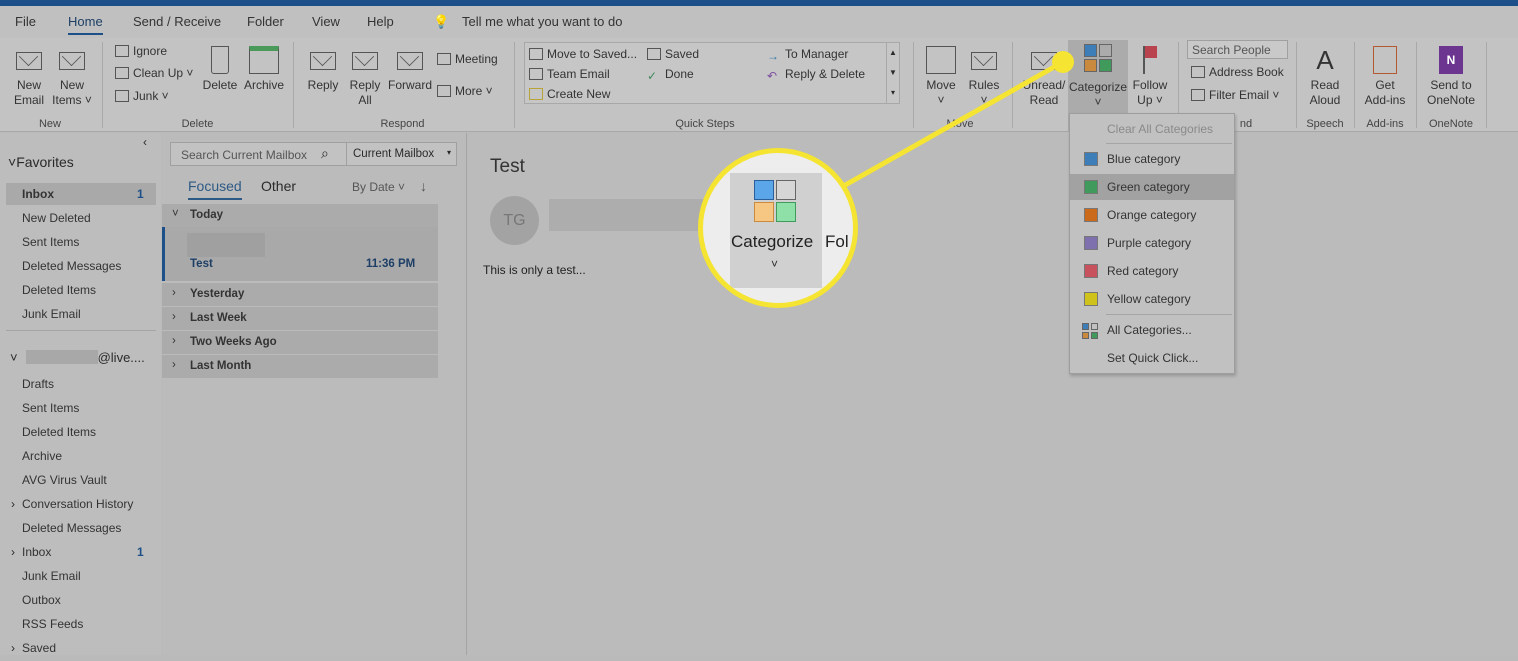 The height and width of the screenshot is (661, 1518). What do you see at coordinates (772, 241) in the screenshot?
I see `magnified-categorize-label: Categorize` at bounding box center [772, 241].